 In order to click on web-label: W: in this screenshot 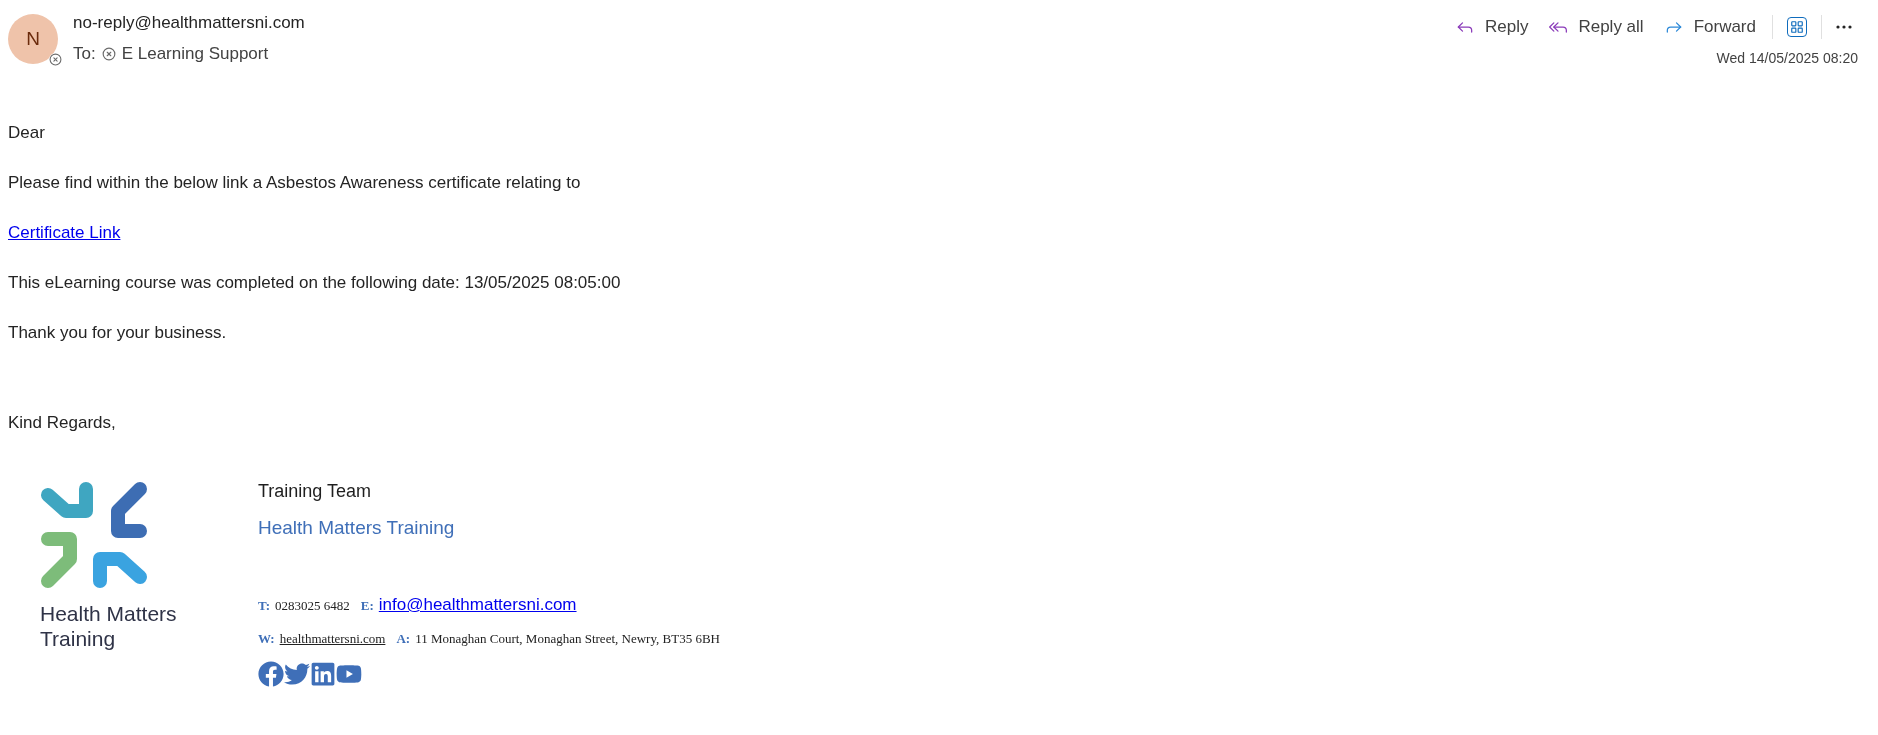, I will do `click(266, 639)`.